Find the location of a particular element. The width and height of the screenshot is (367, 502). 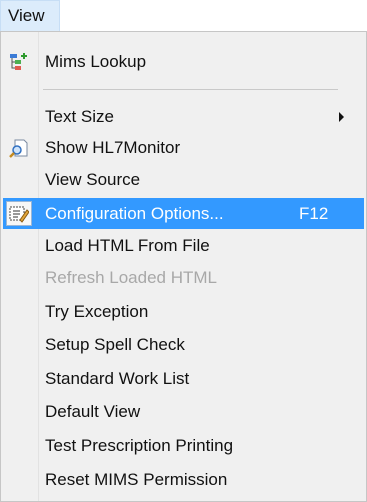

config-edit-icon is located at coordinates (19, 214).